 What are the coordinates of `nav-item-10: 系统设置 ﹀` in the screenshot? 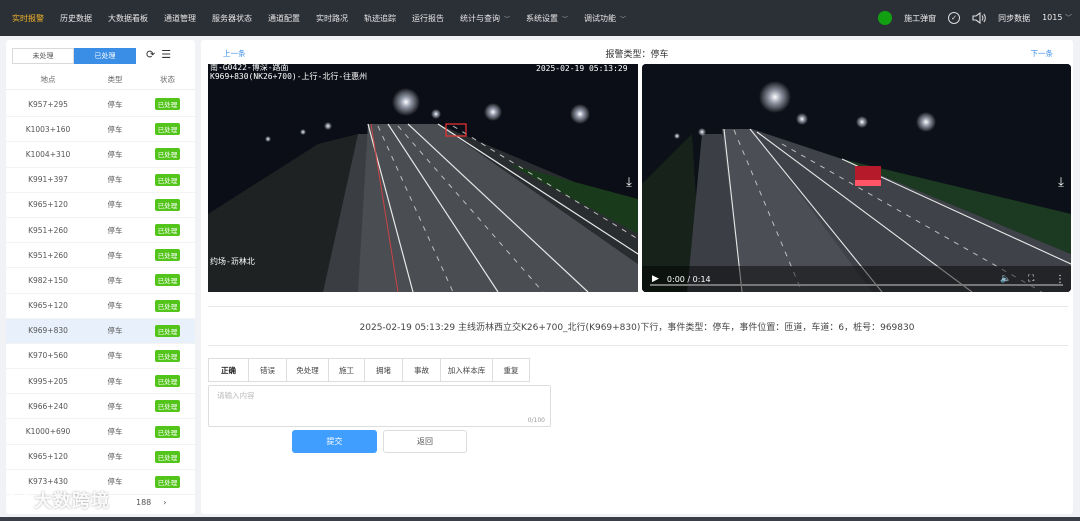 It's located at (547, 18).